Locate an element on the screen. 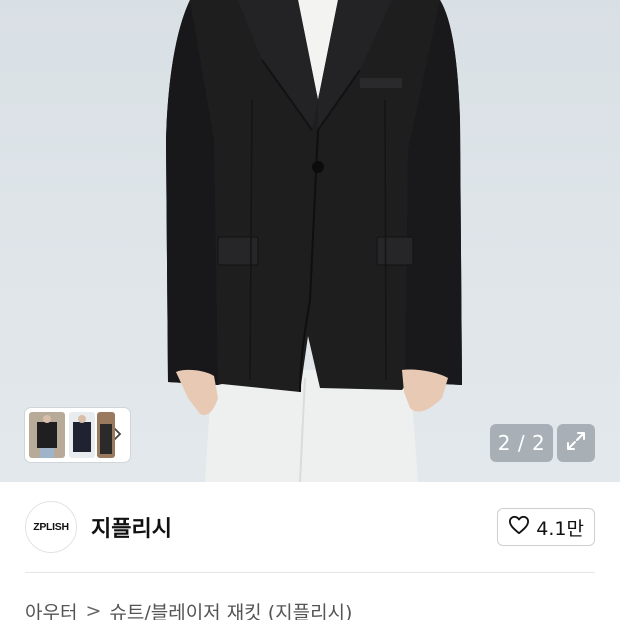 Image resolution: width=620 pixels, height=620 pixels. expand-button is located at coordinates (576, 443).